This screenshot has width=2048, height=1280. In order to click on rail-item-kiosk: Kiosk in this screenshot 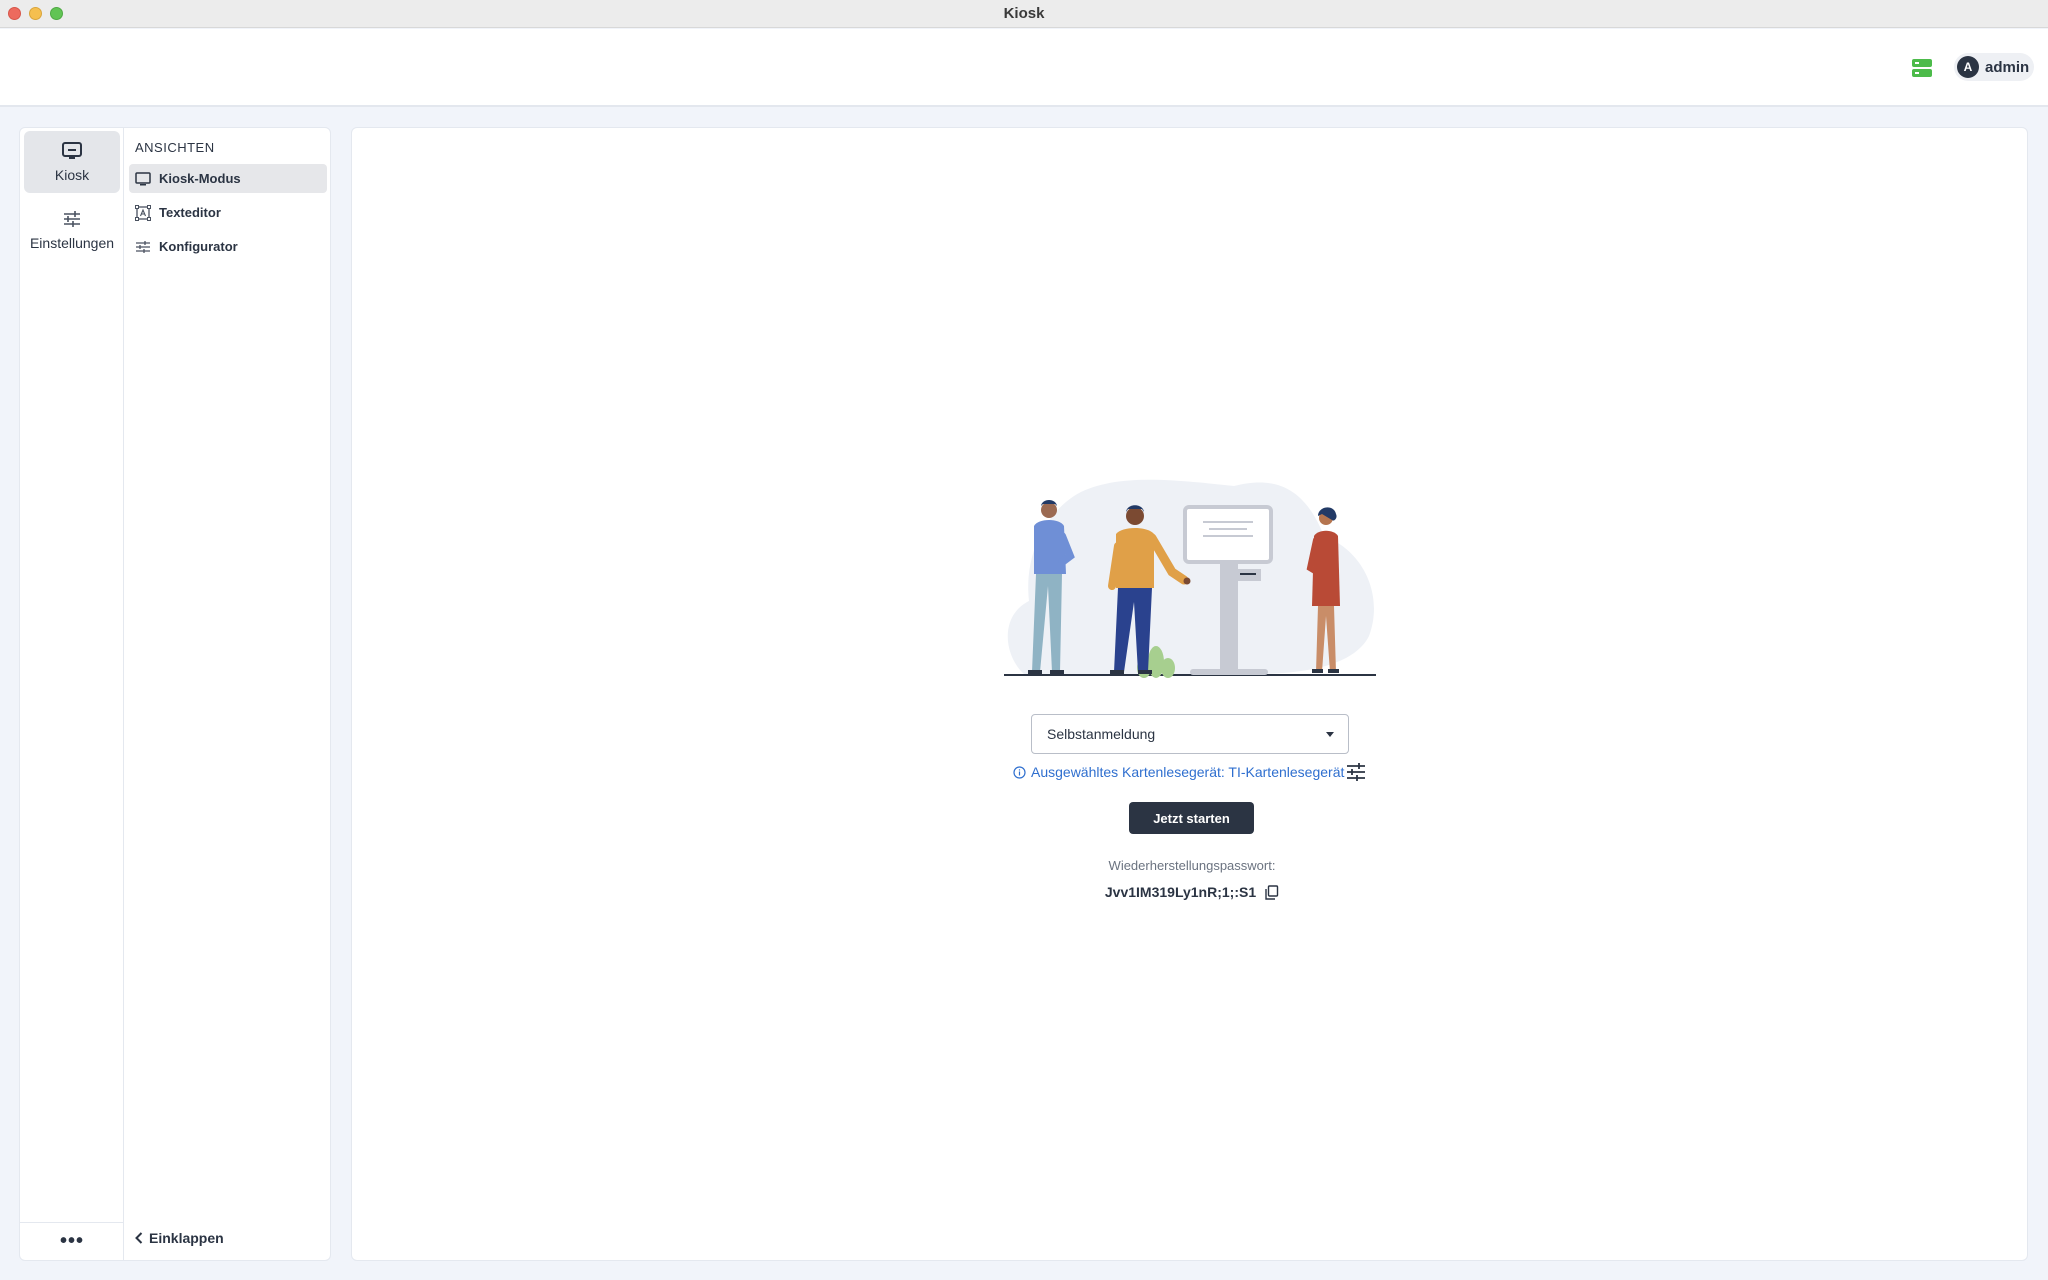, I will do `click(72, 162)`.